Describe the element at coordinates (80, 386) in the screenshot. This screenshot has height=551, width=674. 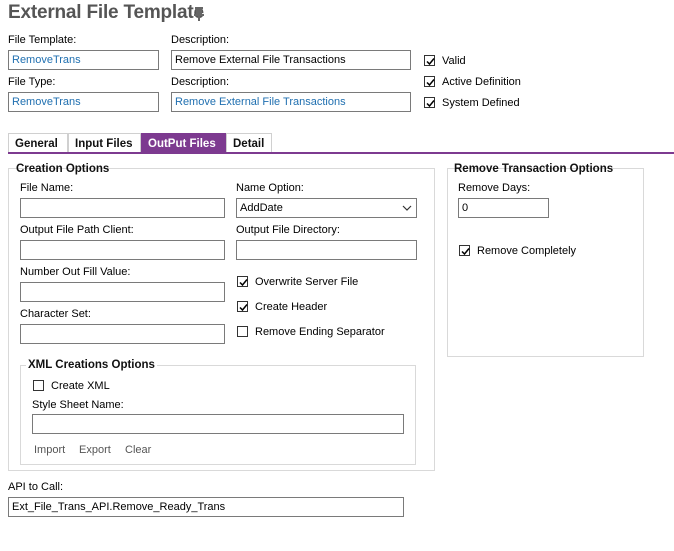
I see `create-xml-label: Create XML` at that location.